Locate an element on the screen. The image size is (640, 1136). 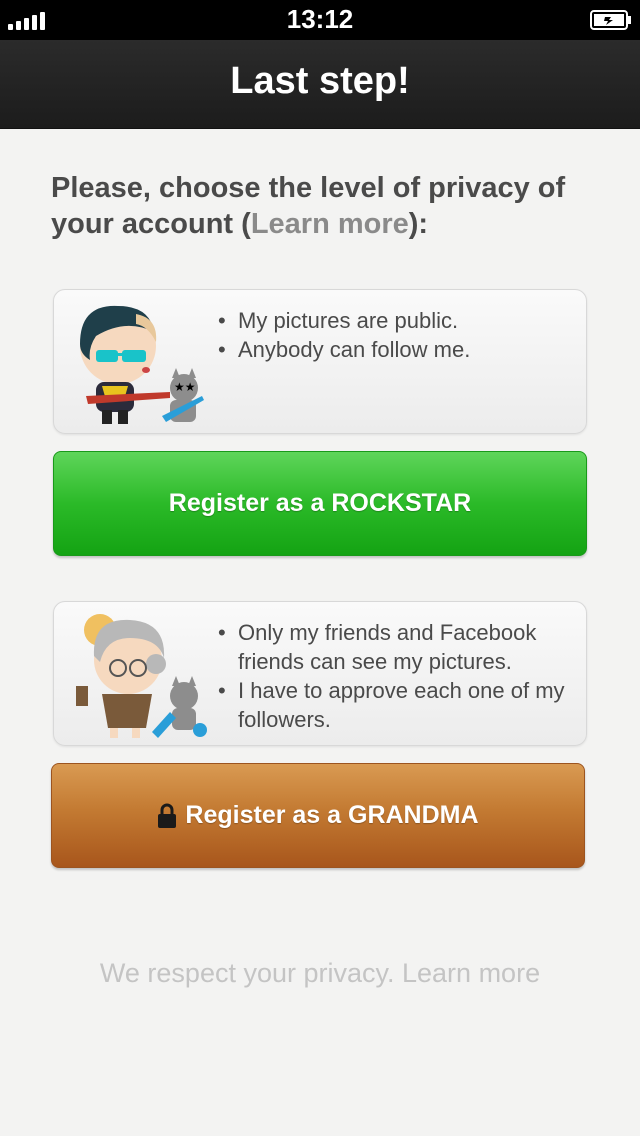
list-item: My pictures are public. is located at coordinates (398, 320).